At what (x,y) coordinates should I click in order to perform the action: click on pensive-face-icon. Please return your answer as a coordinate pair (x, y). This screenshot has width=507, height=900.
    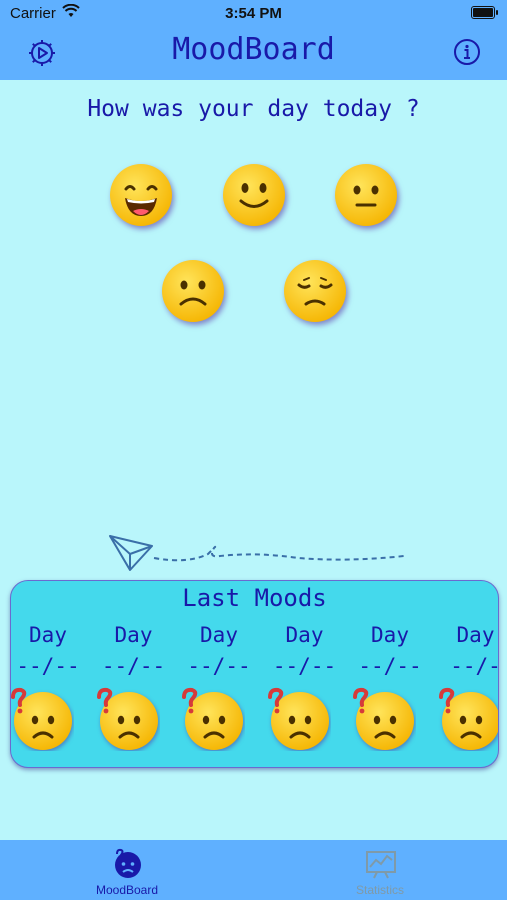
    Looking at the image, I should click on (315, 291).